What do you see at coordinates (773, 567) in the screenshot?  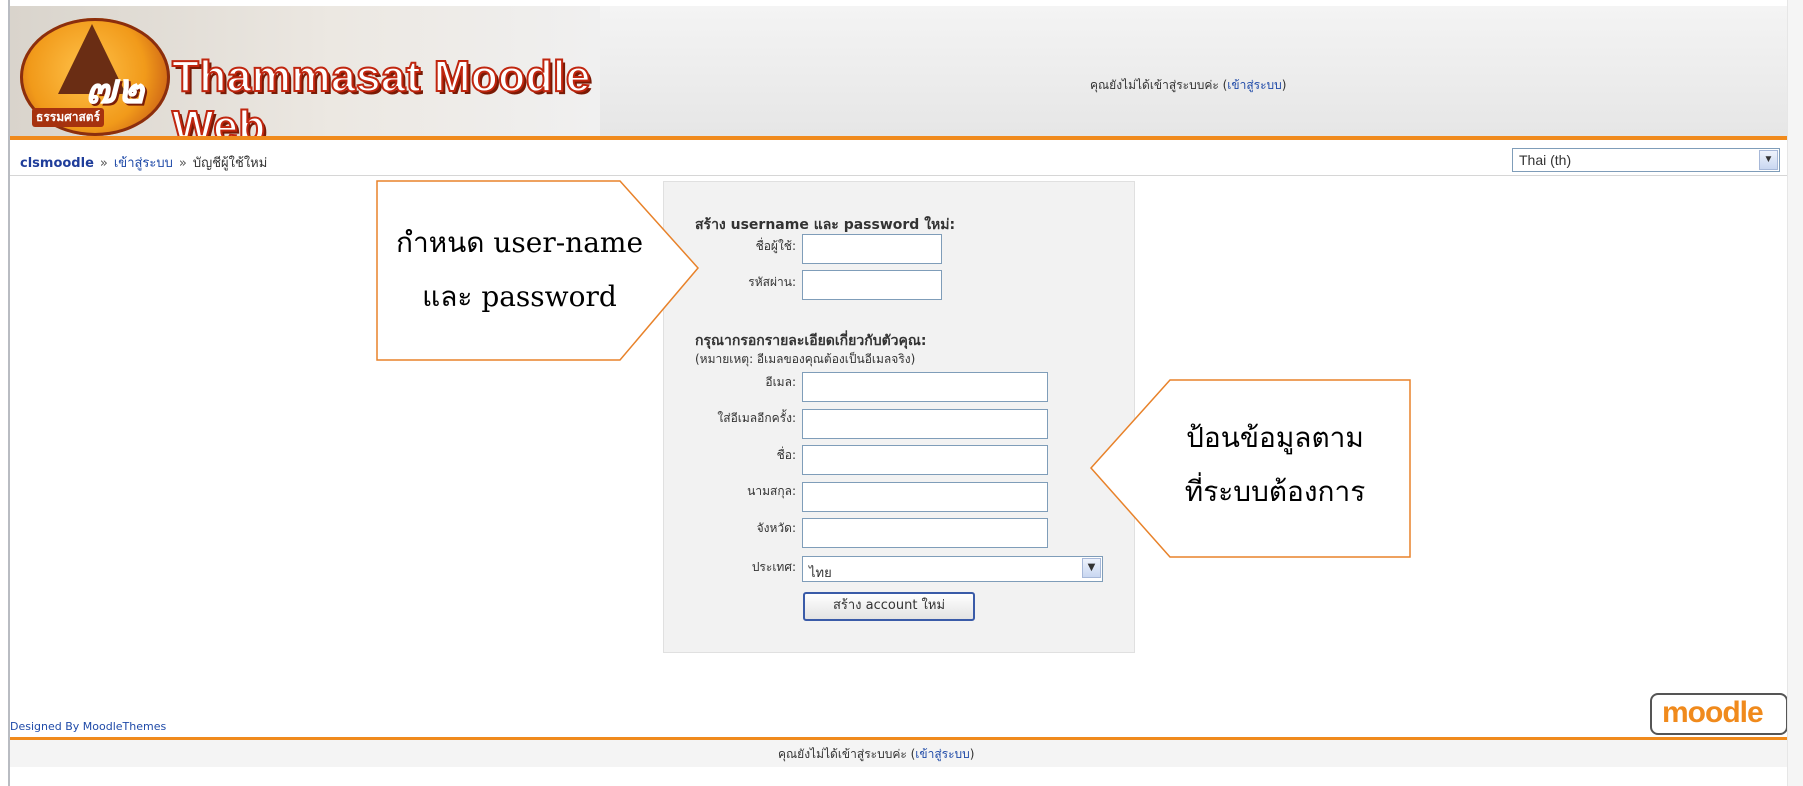 I see `country-label: ประเทศ:` at bounding box center [773, 567].